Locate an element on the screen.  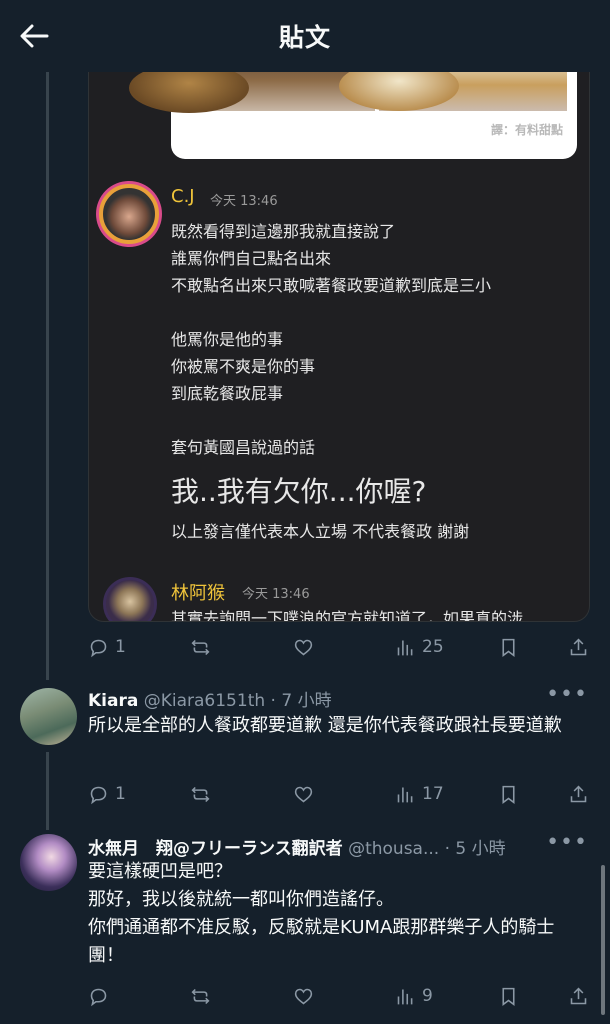
thread-line is located at coordinates (47, 370).